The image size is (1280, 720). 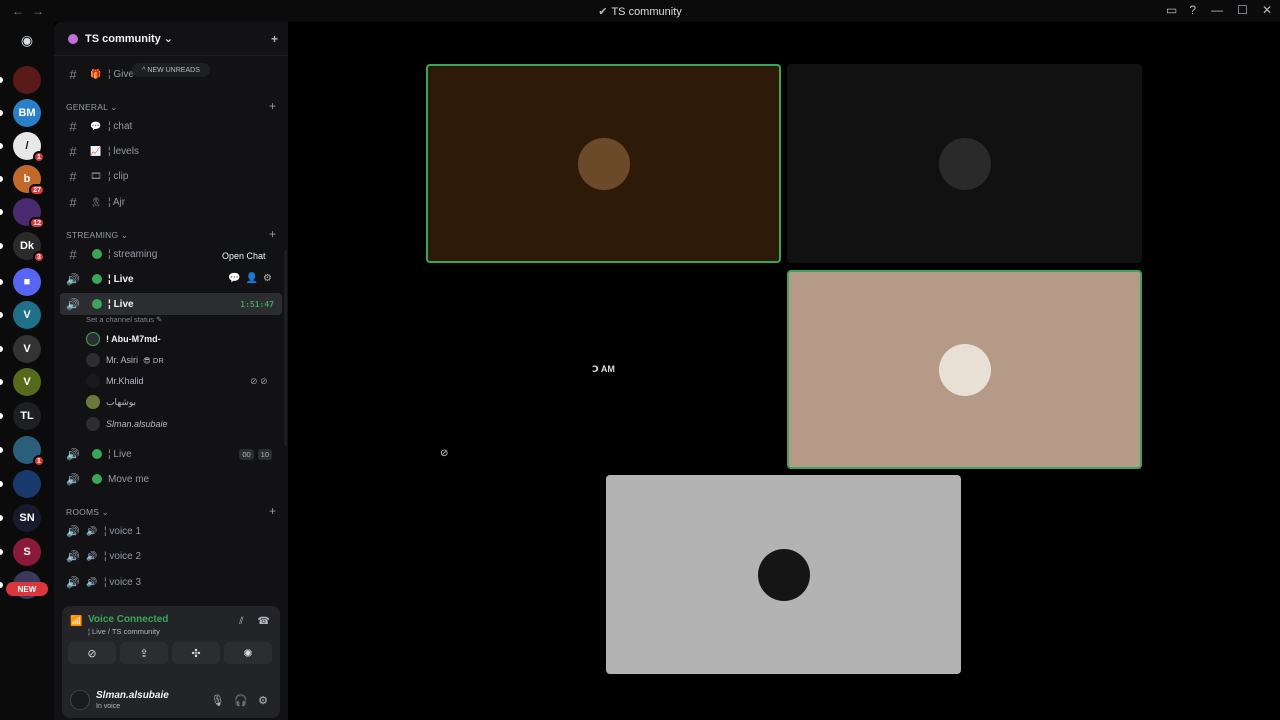 What do you see at coordinates (171, 70) in the screenshot?
I see `new-unreads-pill: ^ NEW UNREADS` at bounding box center [171, 70].